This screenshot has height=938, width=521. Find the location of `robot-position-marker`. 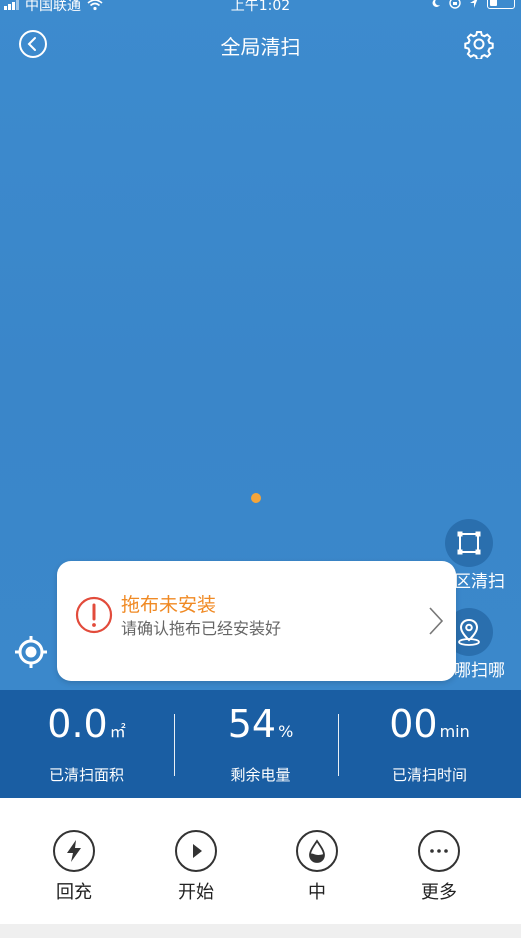

robot-position-marker is located at coordinates (256, 498).